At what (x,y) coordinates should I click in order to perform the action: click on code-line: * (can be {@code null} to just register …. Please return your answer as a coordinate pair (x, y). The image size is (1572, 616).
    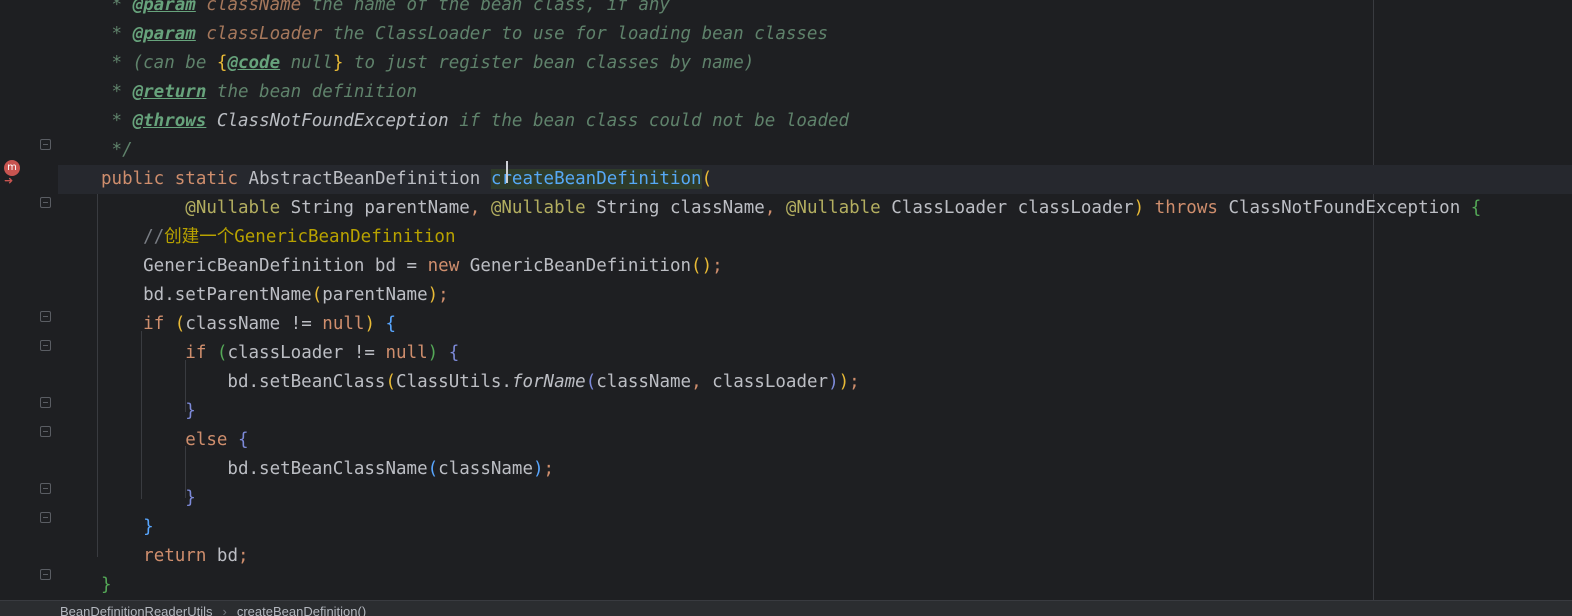
    Looking at the image, I should click on (815, 63).